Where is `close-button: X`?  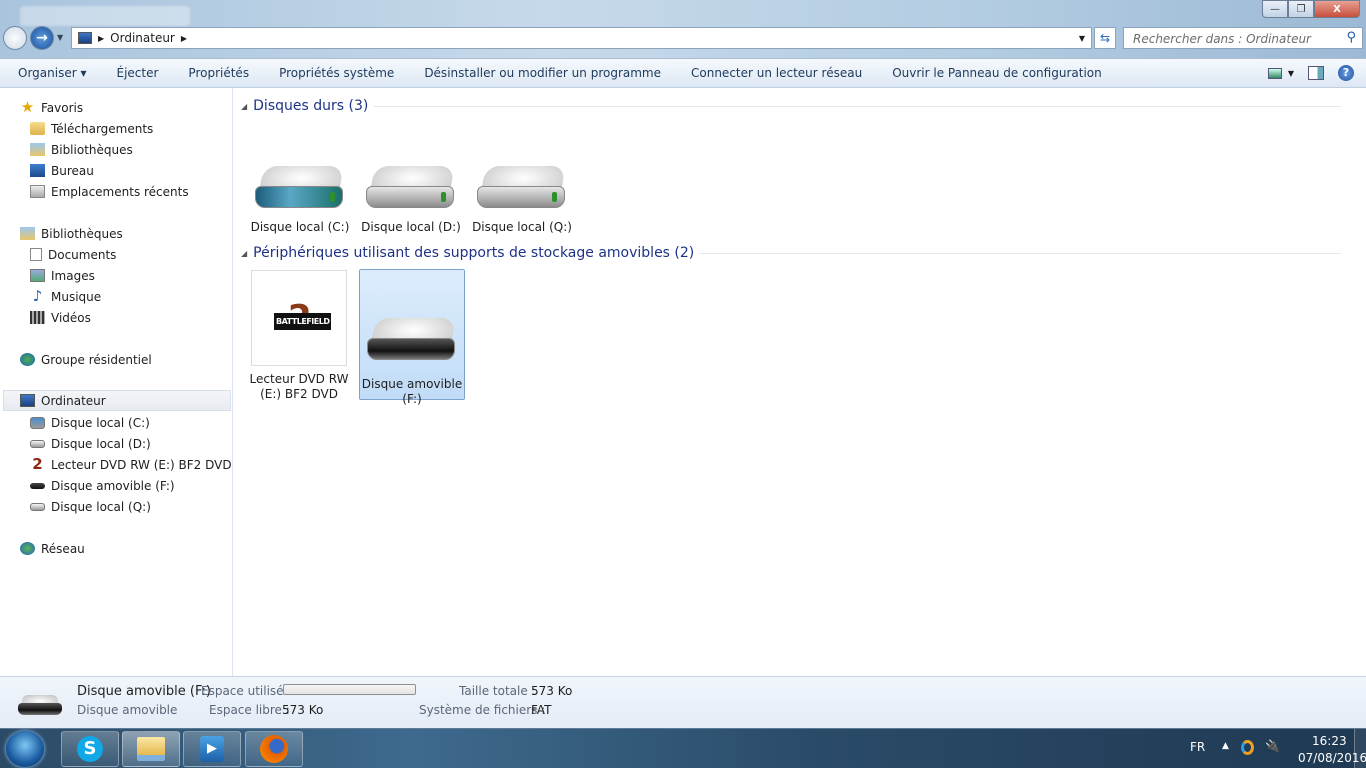
close-button: X is located at coordinates (1337, 9).